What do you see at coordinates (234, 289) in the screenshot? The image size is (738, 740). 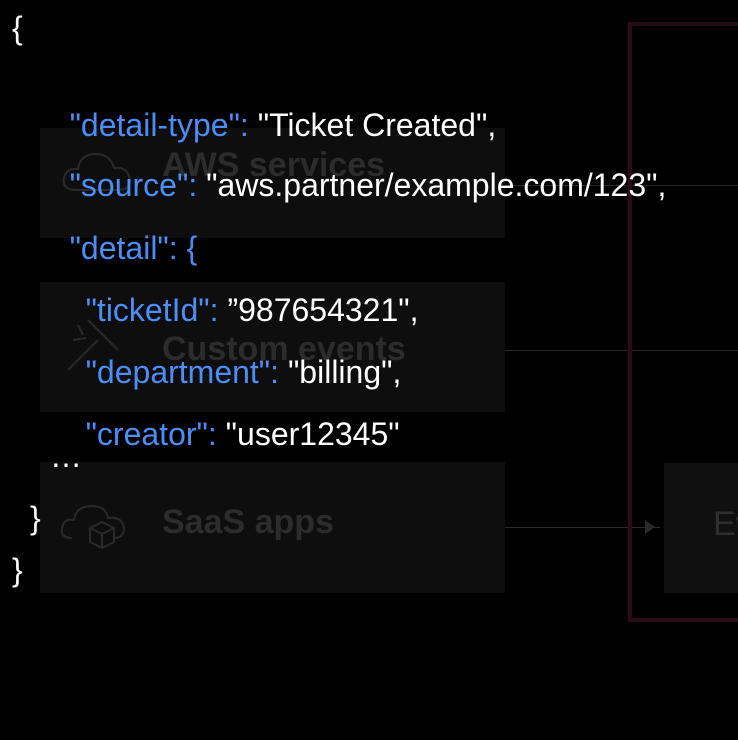 I see `code-line-ticket-id: "ticketId": ”987654321",` at bounding box center [234, 289].